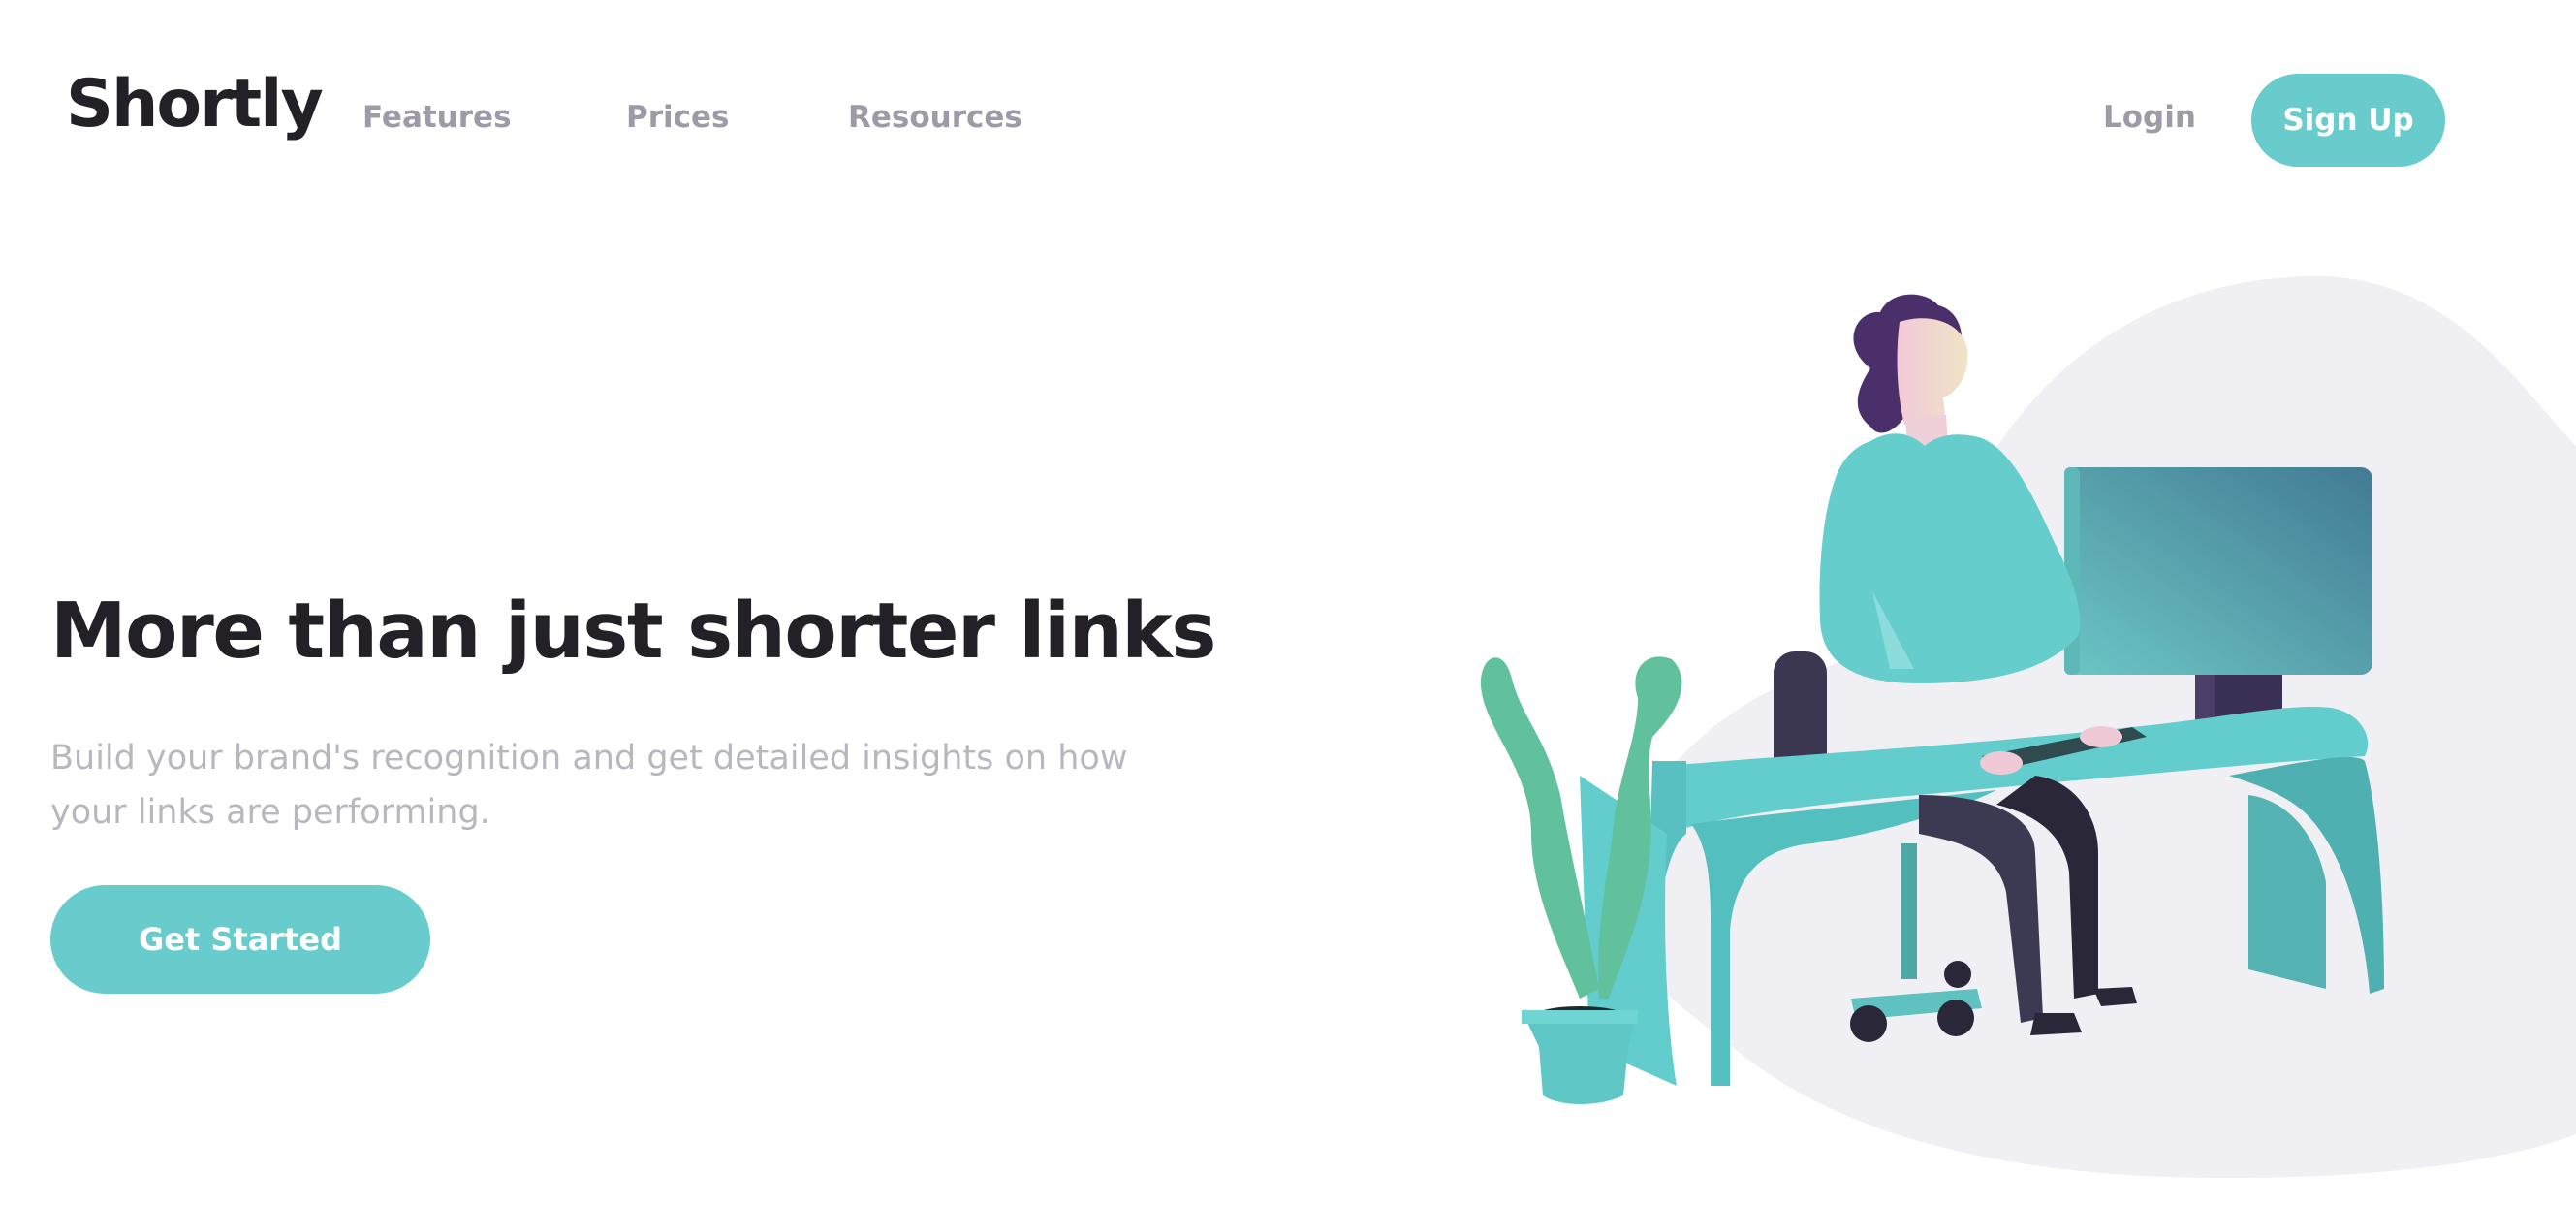 The height and width of the screenshot is (1206, 2576). I want to click on nav-link-prices: Prices, so click(678, 118).